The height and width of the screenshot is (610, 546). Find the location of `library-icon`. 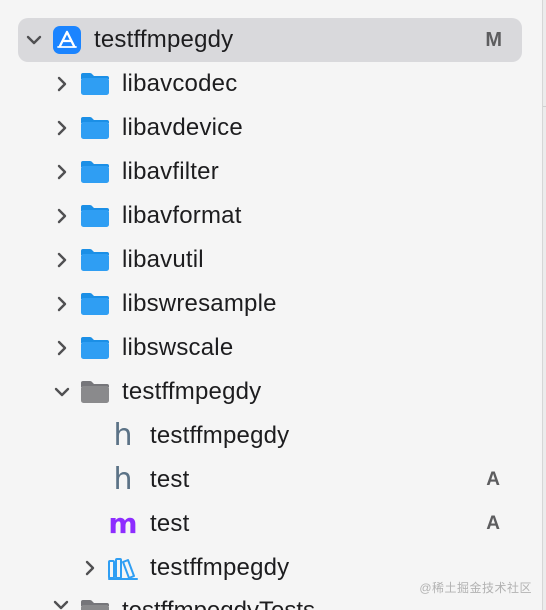

library-icon is located at coordinates (123, 568).